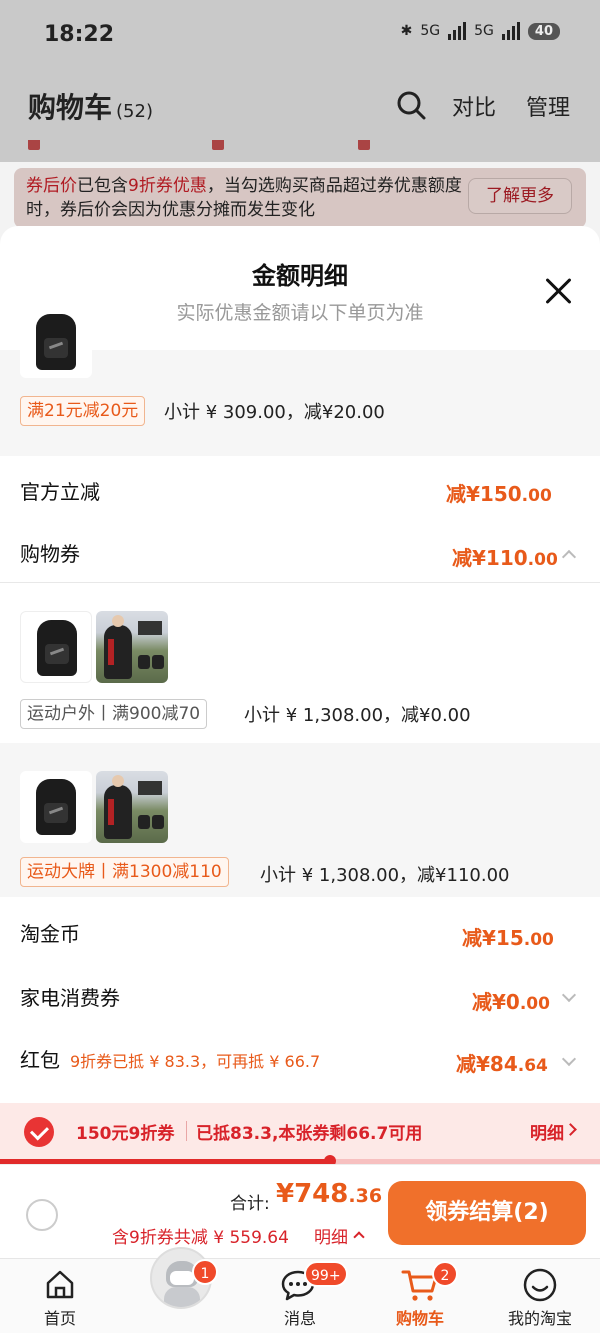  What do you see at coordinates (274, 412) in the screenshot?
I see `group-subtotal: 小计 ¥ 309.00，减¥20.00` at bounding box center [274, 412].